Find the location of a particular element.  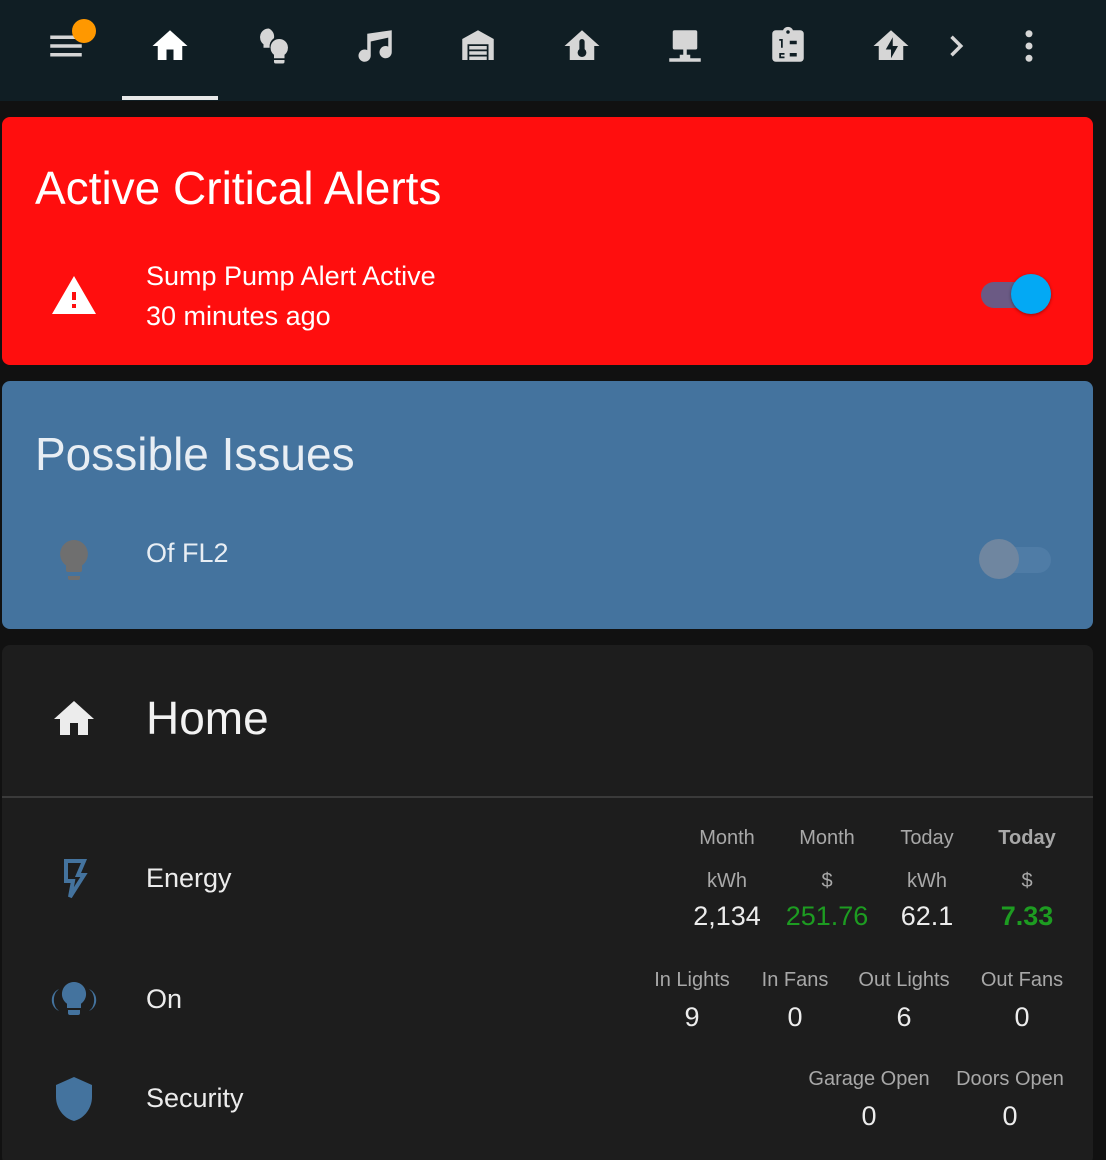

sump-pump-toggle is located at coordinates (1017, 292).